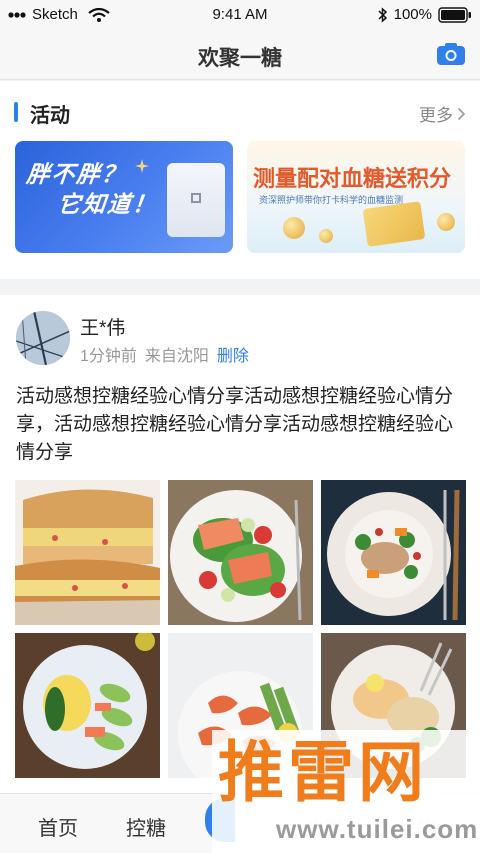 This screenshot has width=480, height=853. I want to click on points-card-illustration, so click(394, 224).